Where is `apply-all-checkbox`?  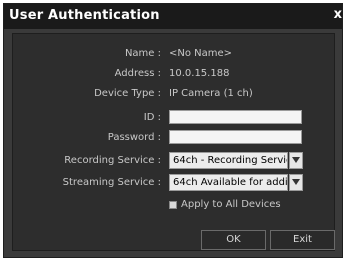 apply-all-checkbox is located at coordinates (173, 205).